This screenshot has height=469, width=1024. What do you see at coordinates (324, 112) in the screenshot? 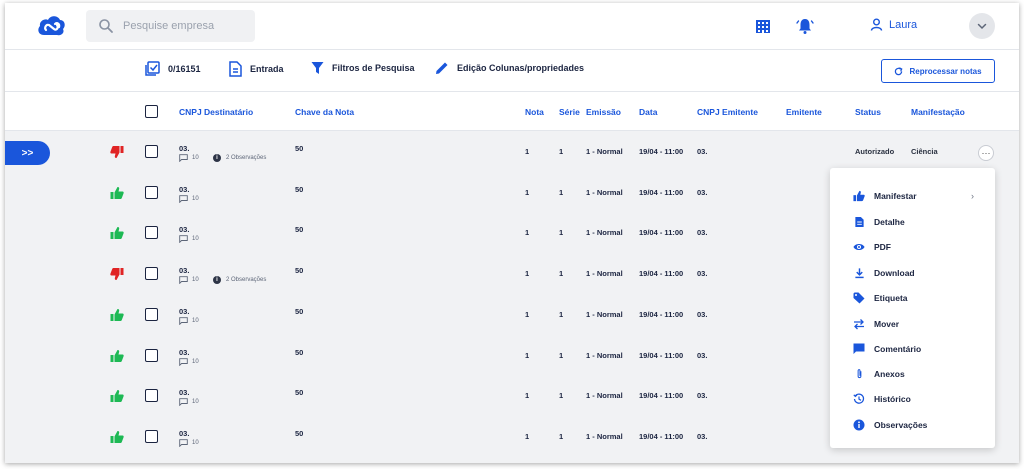
I see `col-chave-nota: Chave da Nota` at bounding box center [324, 112].